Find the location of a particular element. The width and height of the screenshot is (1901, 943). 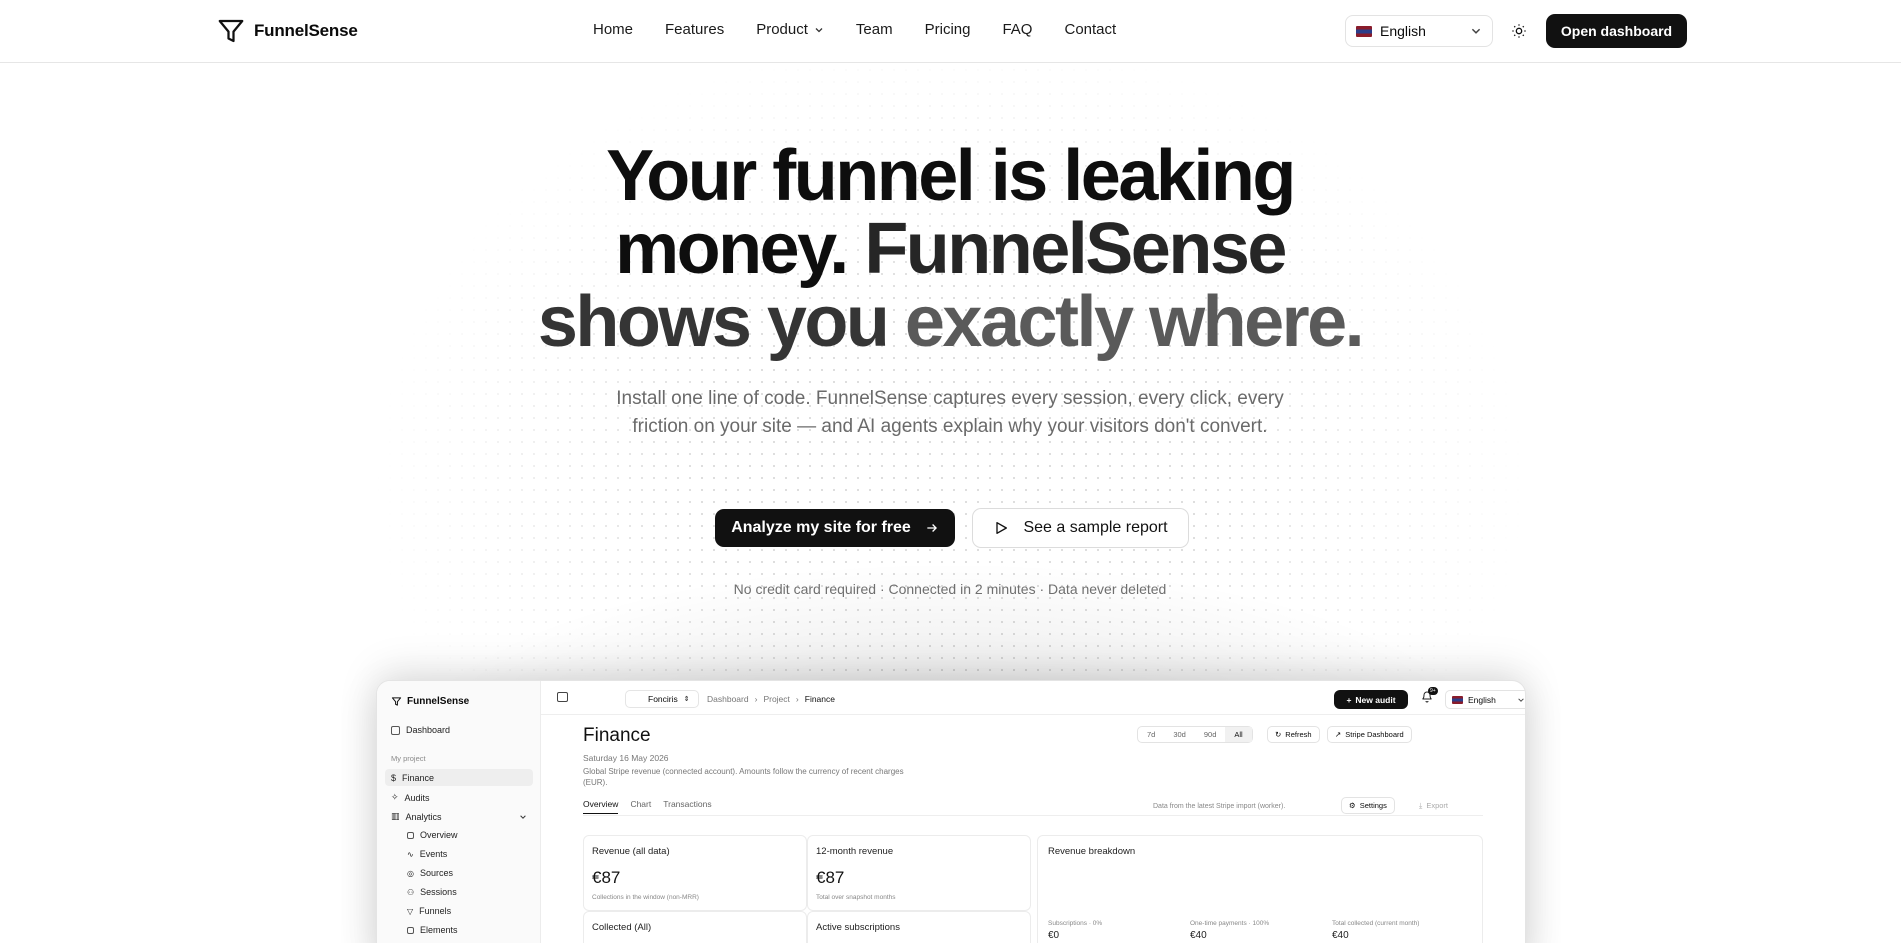

card-active-subscriptions: Active subscriptions is located at coordinates (919, 927).